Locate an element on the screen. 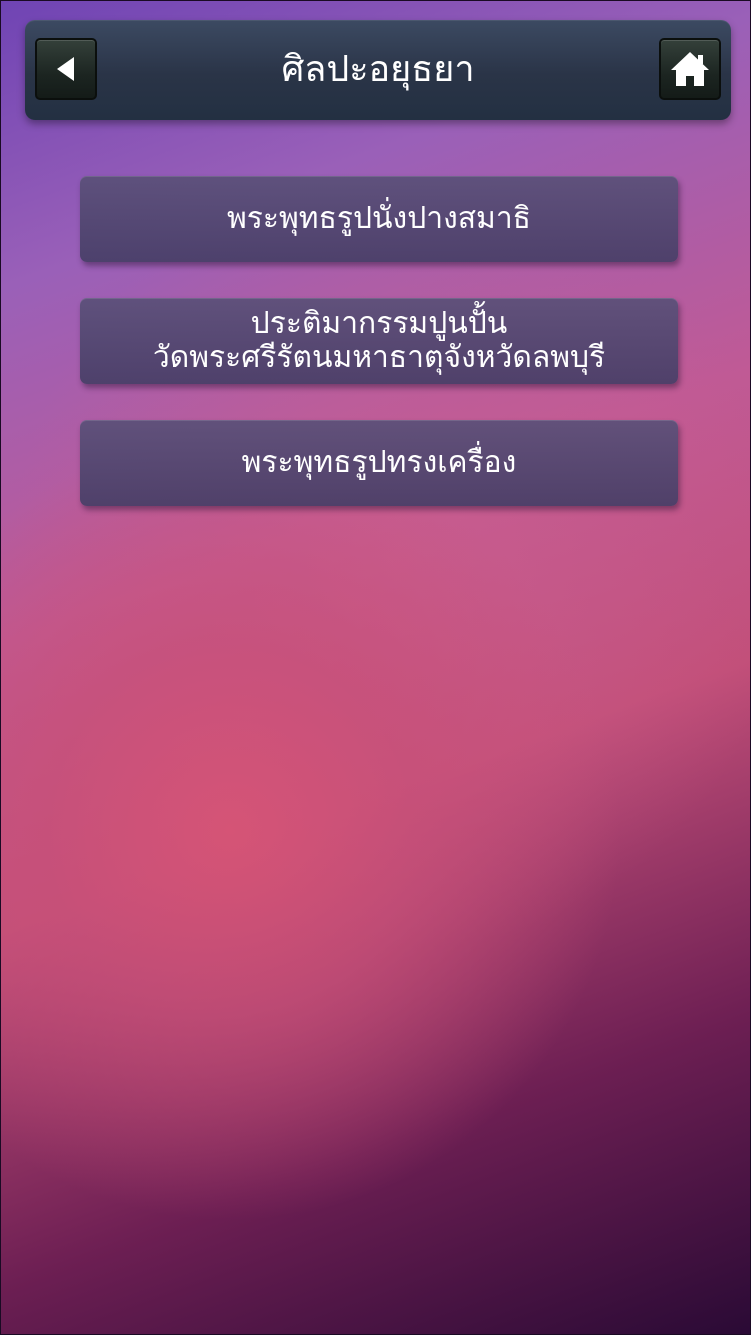 This screenshot has width=751, height=1335. menu-item-crowned-buddha: พระพุทธรูปทรงเครื่อง is located at coordinates (379, 463).